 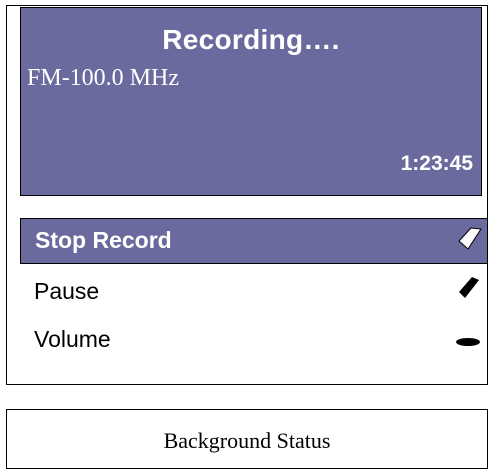 What do you see at coordinates (470, 238) in the screenshot?
I see `rotary-knob-diagonal-up-icon` at bounding box center [470, 238].